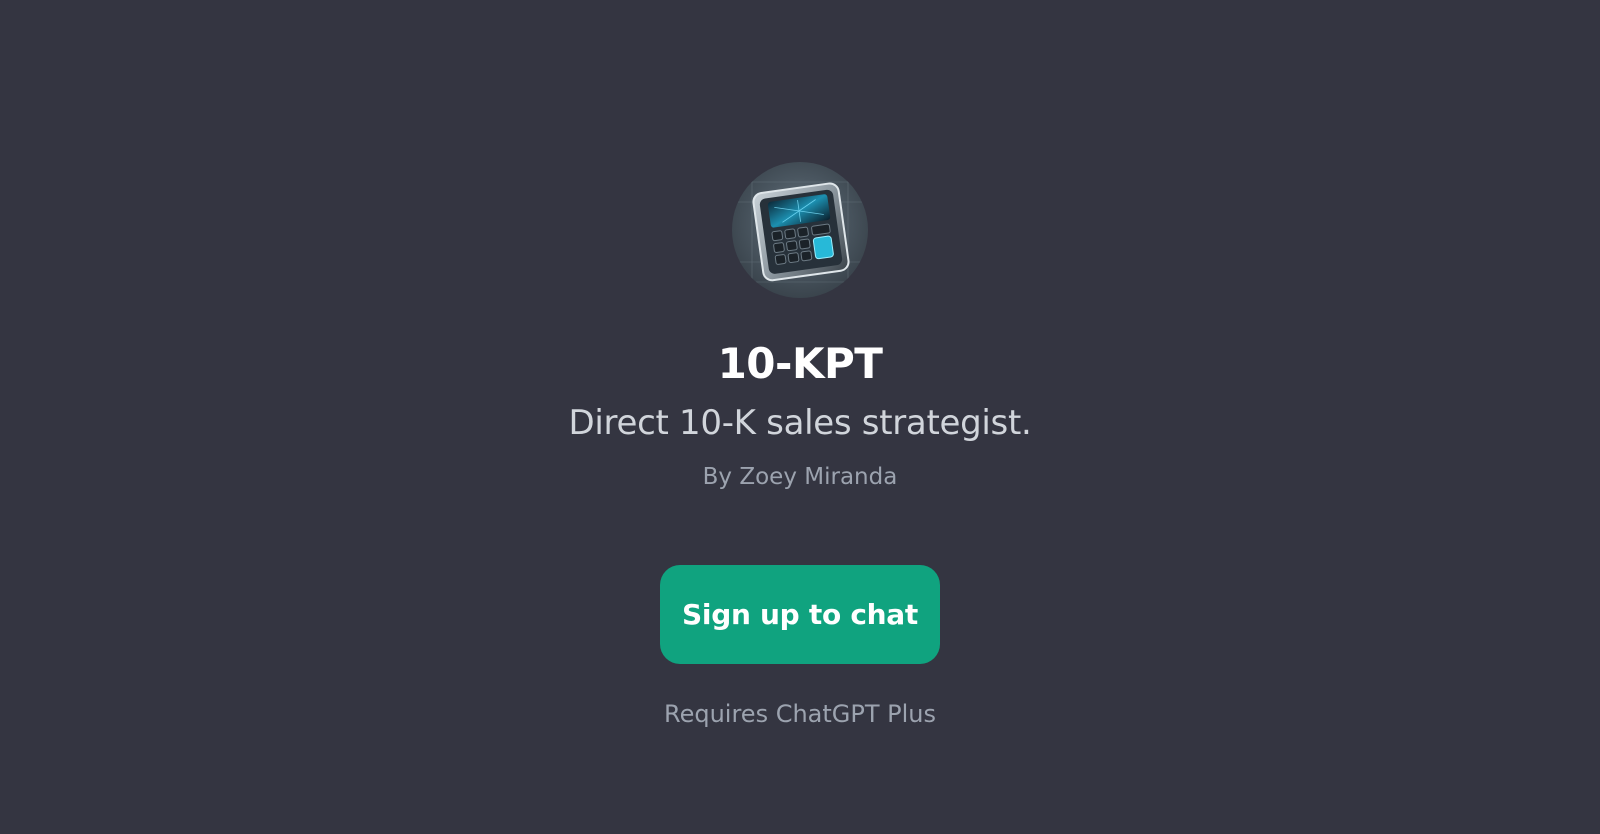  Describe the element at coordinates (799, 714) in the screenshot. I see `requirement-note: Requires ChatGPT Plus` at that location.